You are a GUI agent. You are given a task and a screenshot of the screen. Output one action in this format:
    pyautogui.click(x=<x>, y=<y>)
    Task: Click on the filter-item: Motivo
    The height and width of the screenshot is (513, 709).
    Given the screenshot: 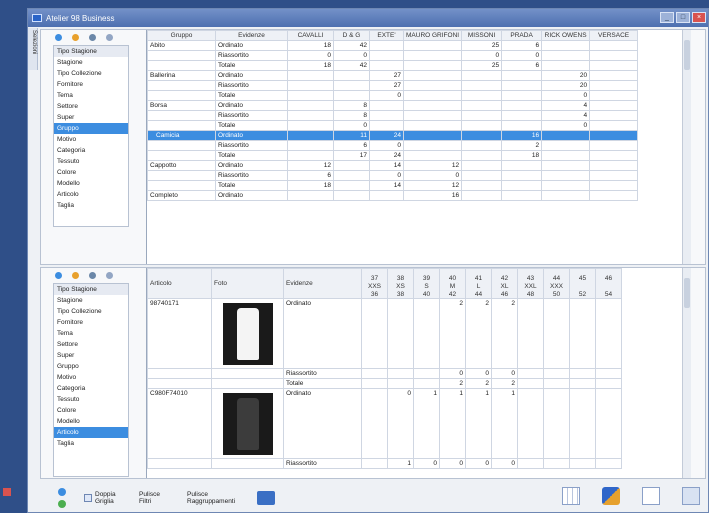 What is the action you would take?
    pyautogui.click(x=91, y=139)
    